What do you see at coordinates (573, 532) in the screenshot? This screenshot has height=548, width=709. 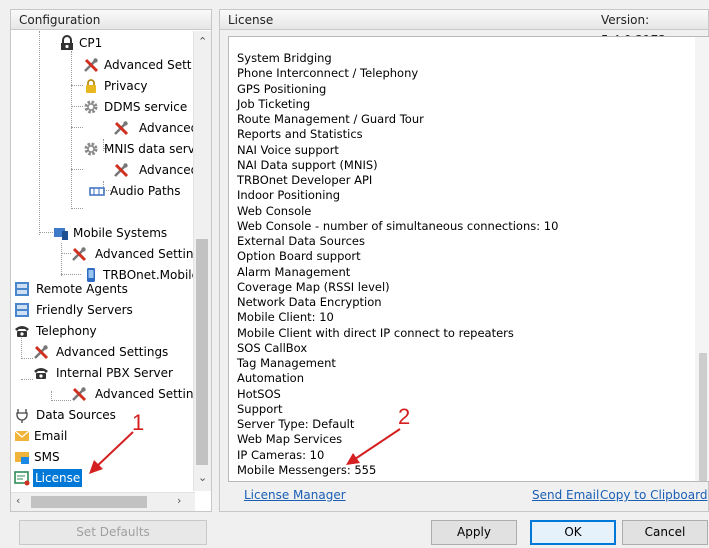 I see `ok-button: OK` at bounding box center [573, 532].